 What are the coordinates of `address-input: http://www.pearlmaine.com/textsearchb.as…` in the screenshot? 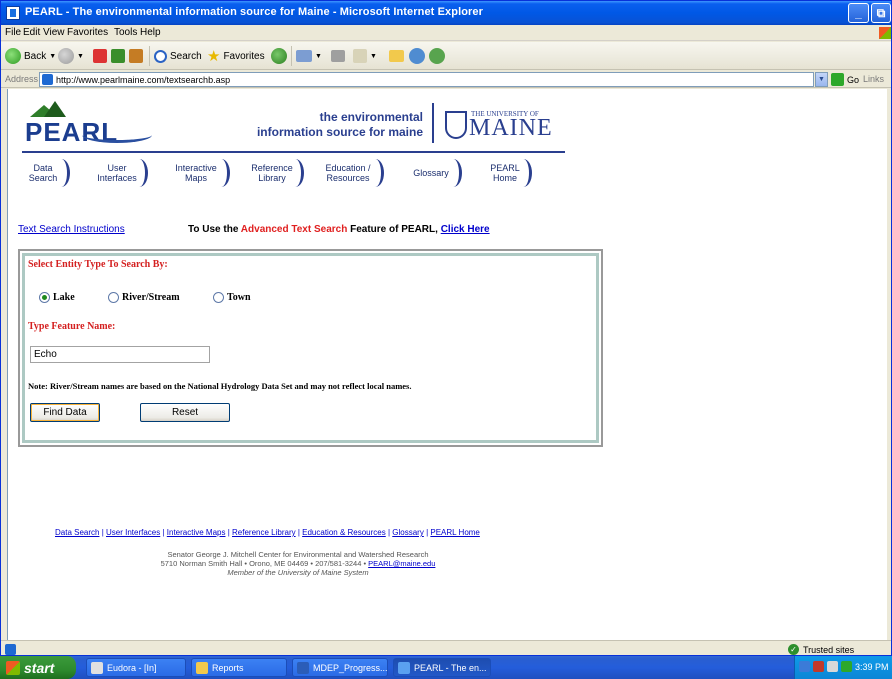 It's located at (426, 79).